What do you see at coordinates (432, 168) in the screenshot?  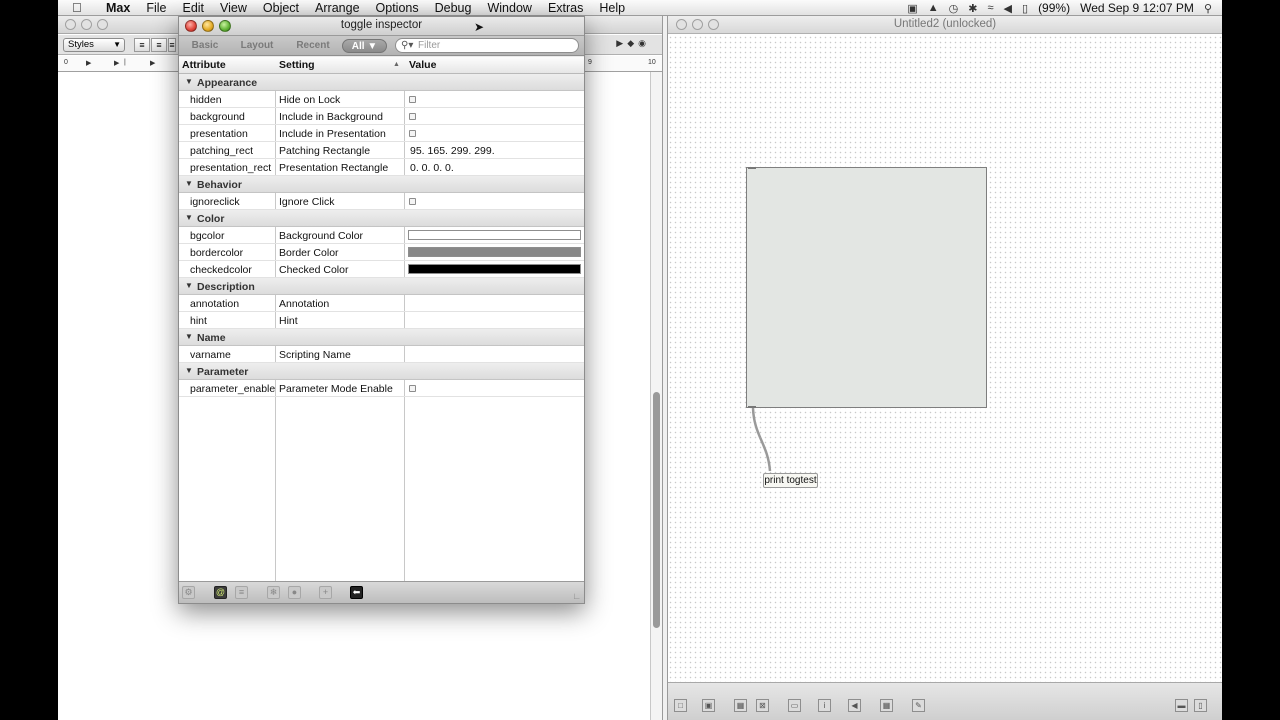 I see `value-field: 0. 0. 0. 0.` at bounding box center [432, 168].